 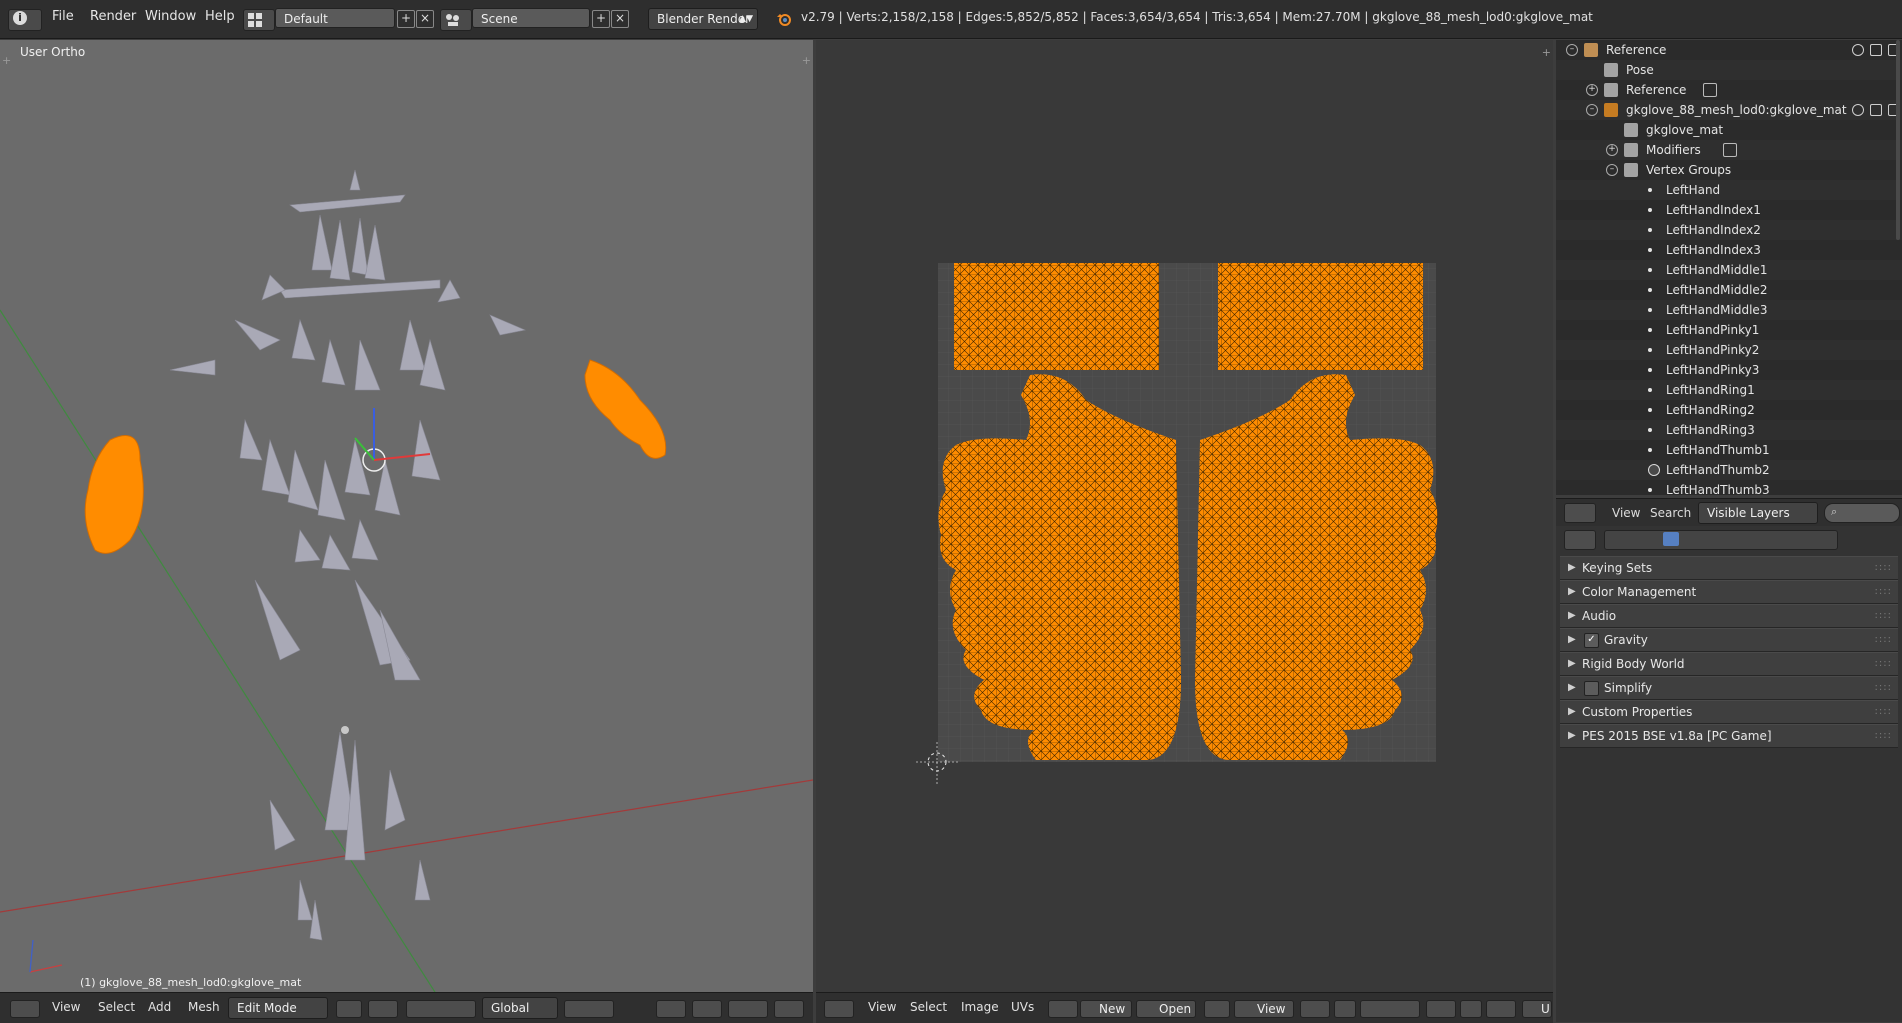 I want to click on uv-truncated-button: U, so click(x=1537, y=1009).